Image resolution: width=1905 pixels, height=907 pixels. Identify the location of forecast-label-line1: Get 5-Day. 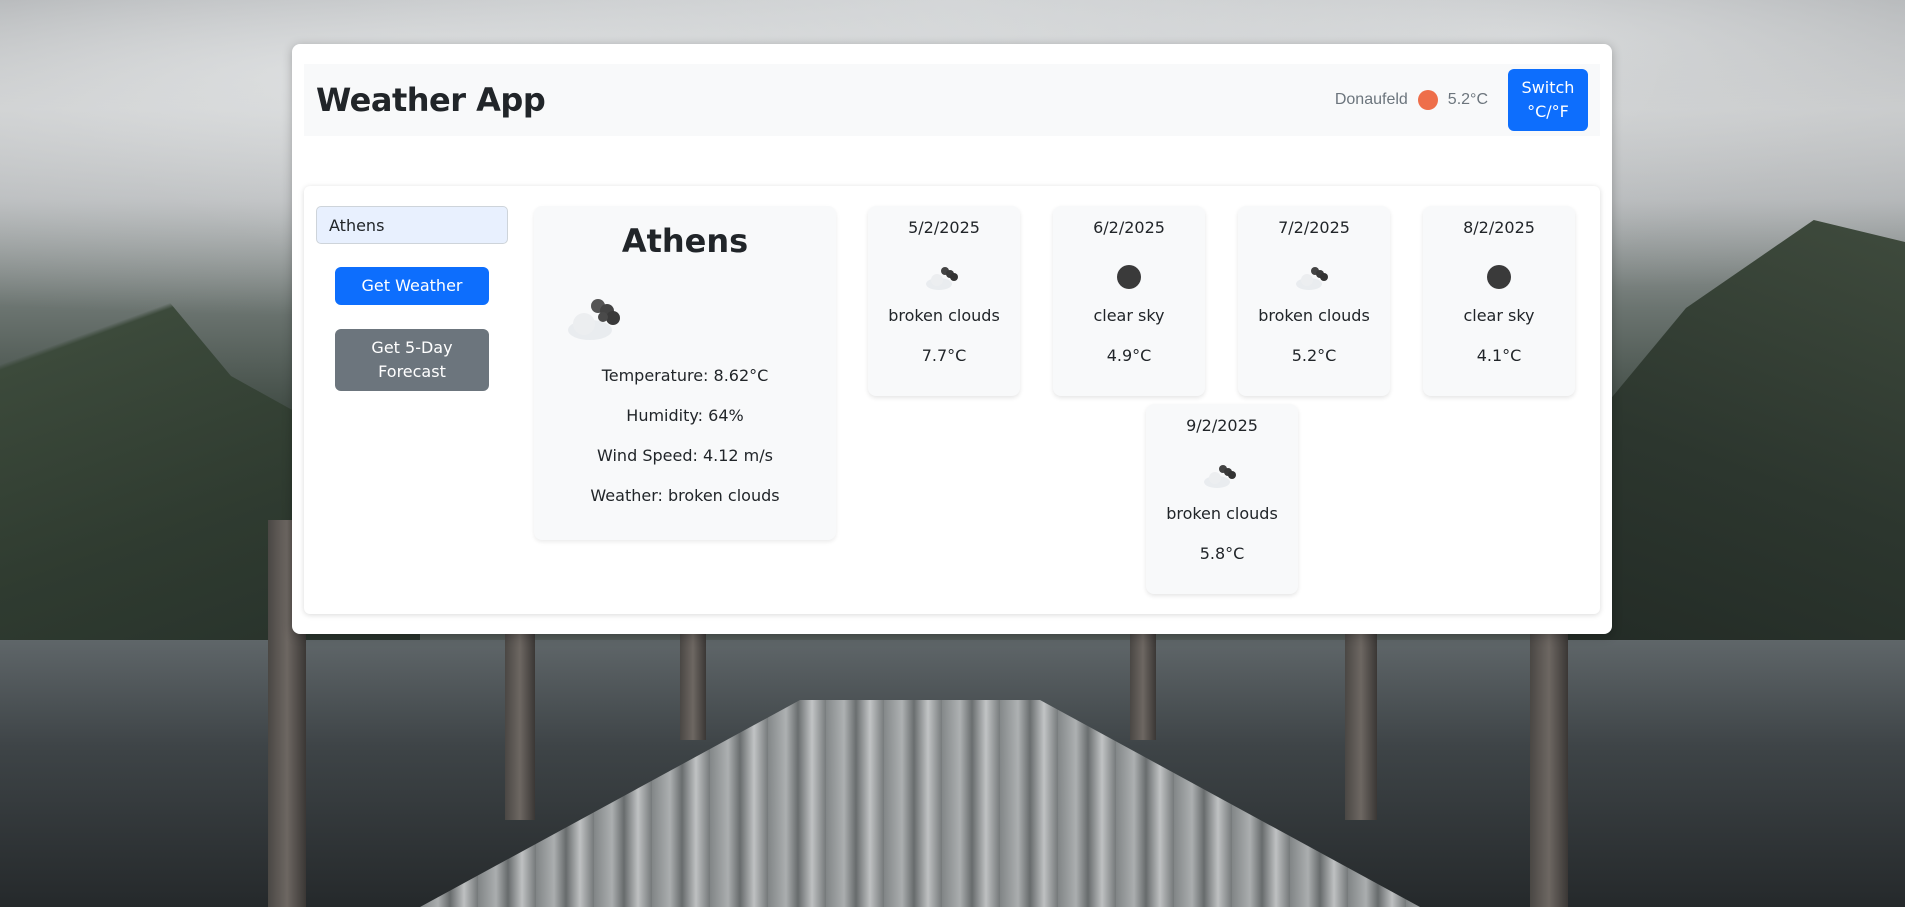
(412, 347).